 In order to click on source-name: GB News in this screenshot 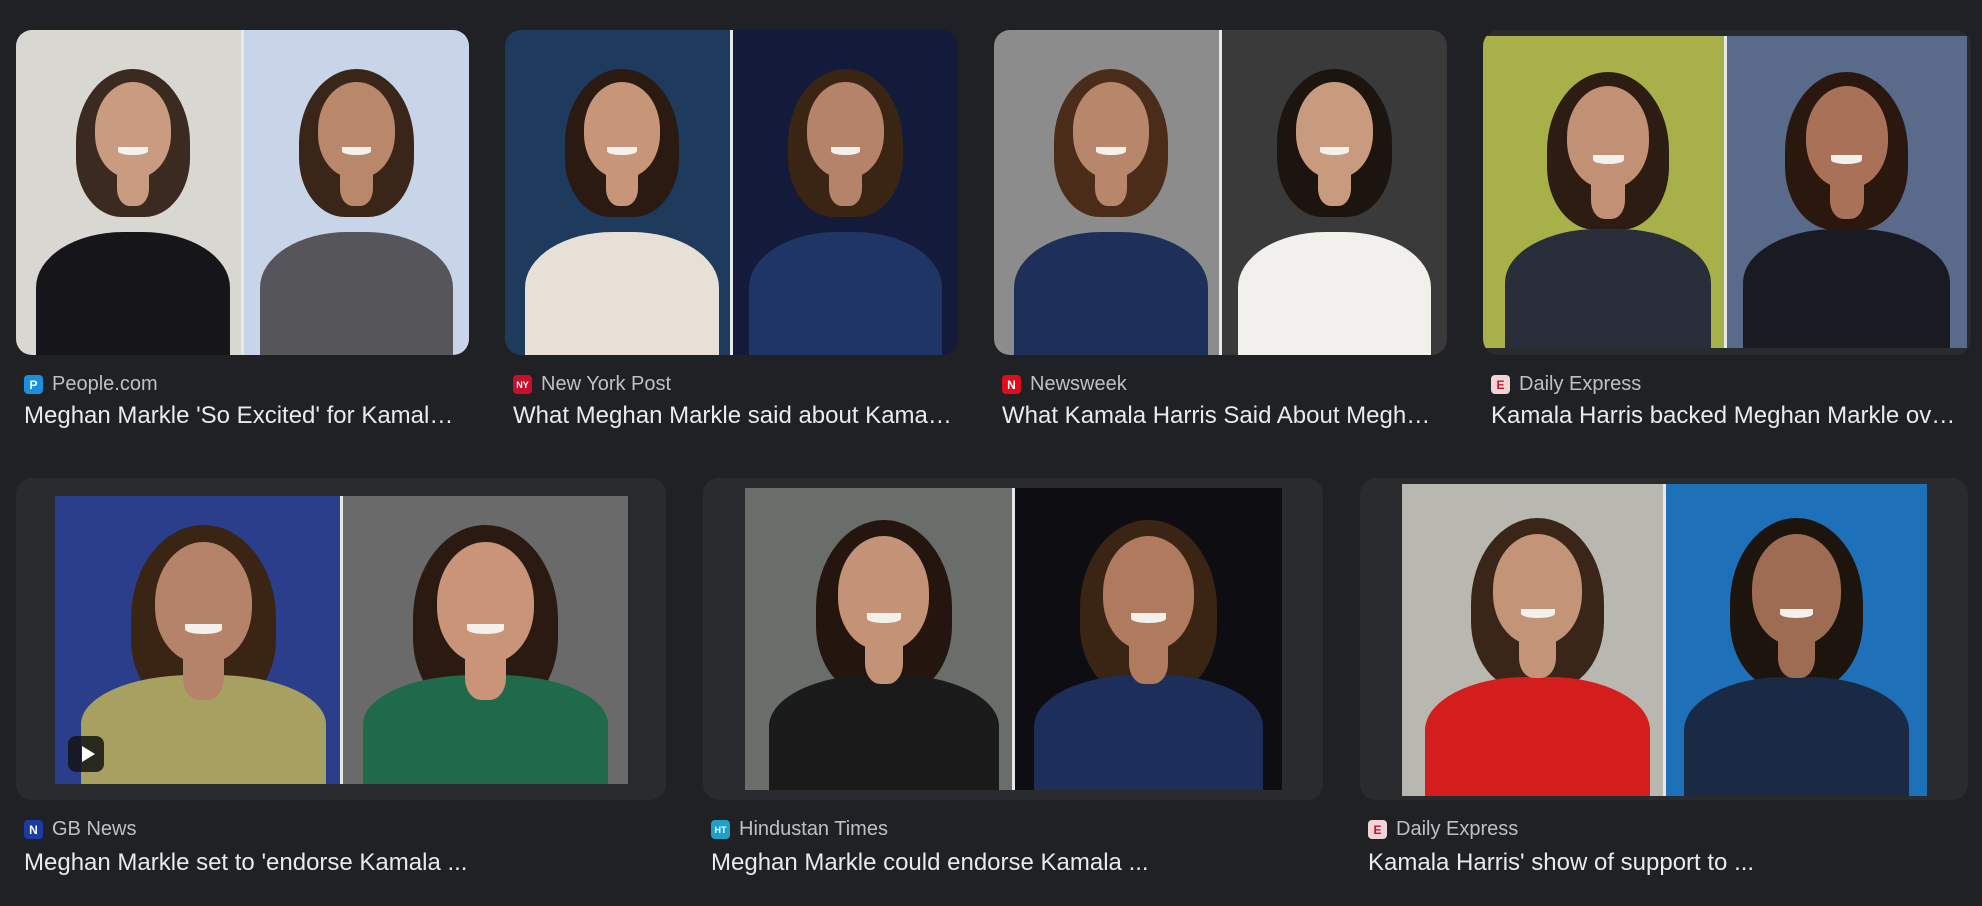, I will do `click(94, 829)`.